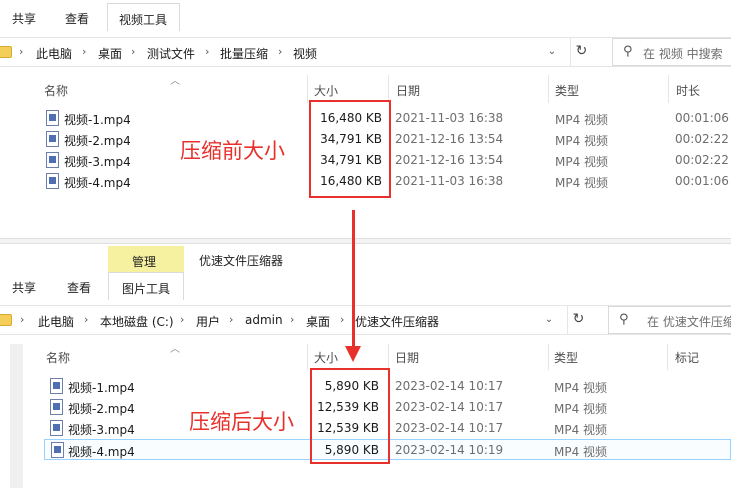 The height and width of the screenshot is (488, 731). Describe the element at coordinates (365, 272) in the screenshot. I see `ribbon-bottom: 管理 优速文件压缩器 共享 查看 图片工具` at that location.